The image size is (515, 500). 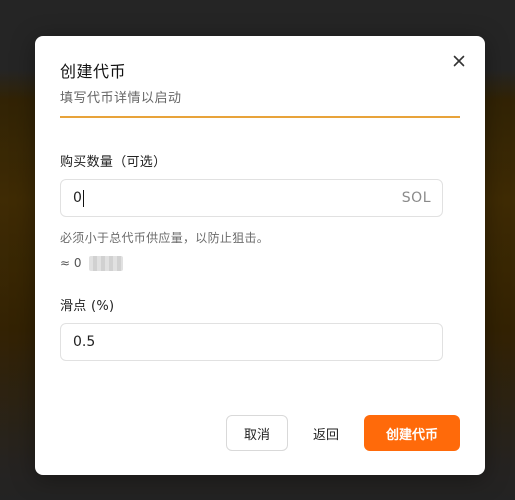 I want to click on buy-amount-field: SOL, so click(x=251, y=198).